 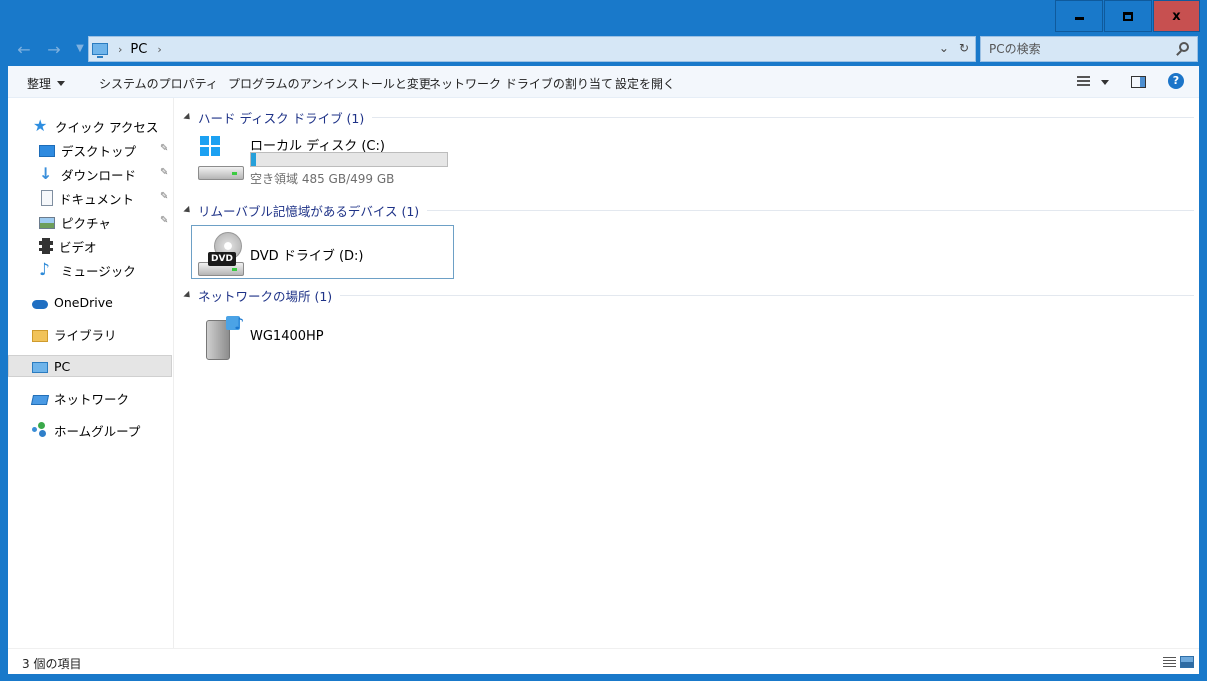 What do you see at coordinates (98, 271) in the screenshot?
I see `sidebar-item-label: ミュージック` at bounding box center [98, 271].